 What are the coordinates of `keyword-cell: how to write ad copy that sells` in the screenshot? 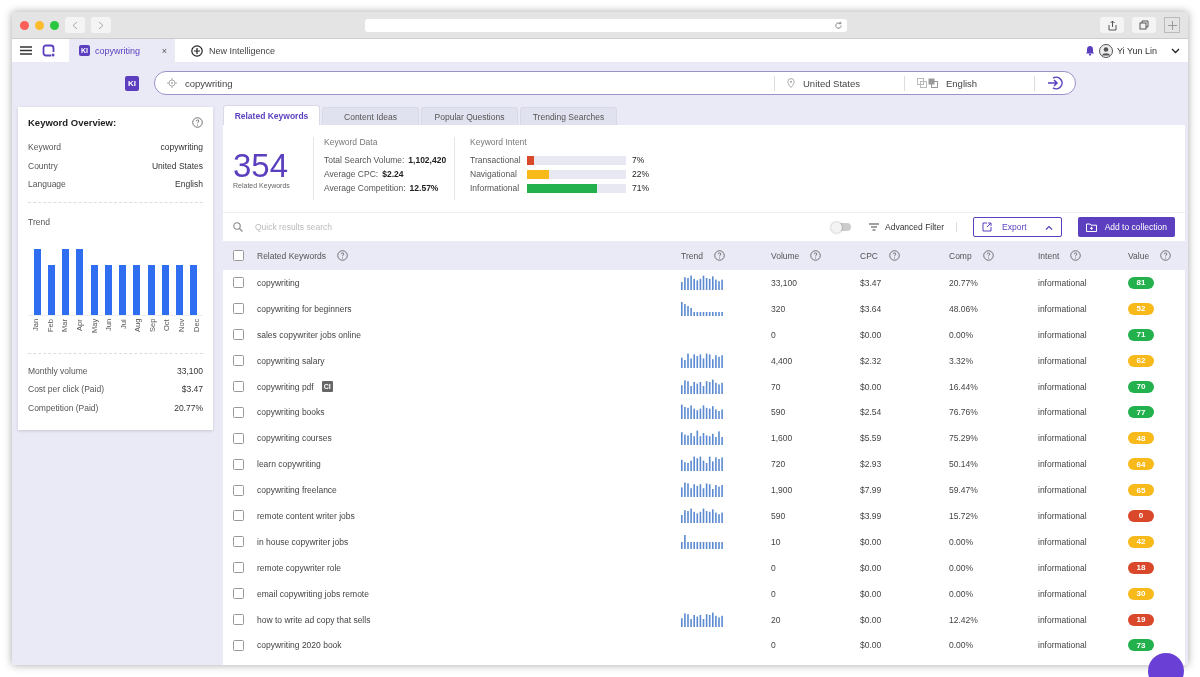 It's located at (314, 619).